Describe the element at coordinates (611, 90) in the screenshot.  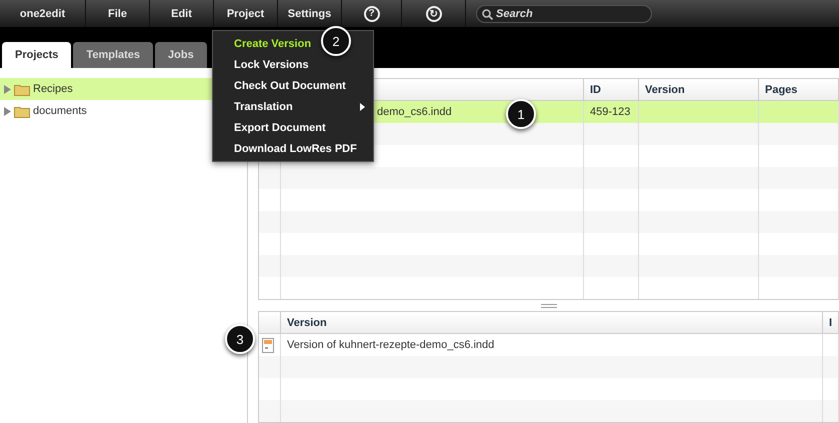
I see `column-header: ID` at that location.